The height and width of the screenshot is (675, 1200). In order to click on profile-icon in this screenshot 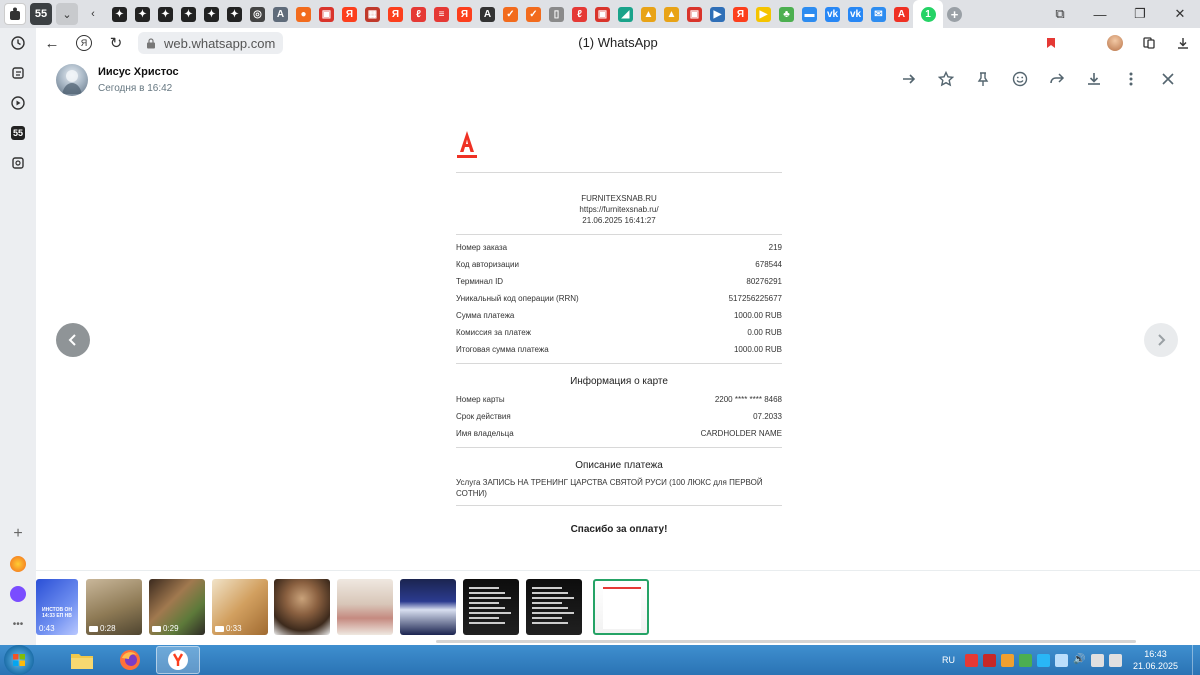, I will do `click(15, 14)`.